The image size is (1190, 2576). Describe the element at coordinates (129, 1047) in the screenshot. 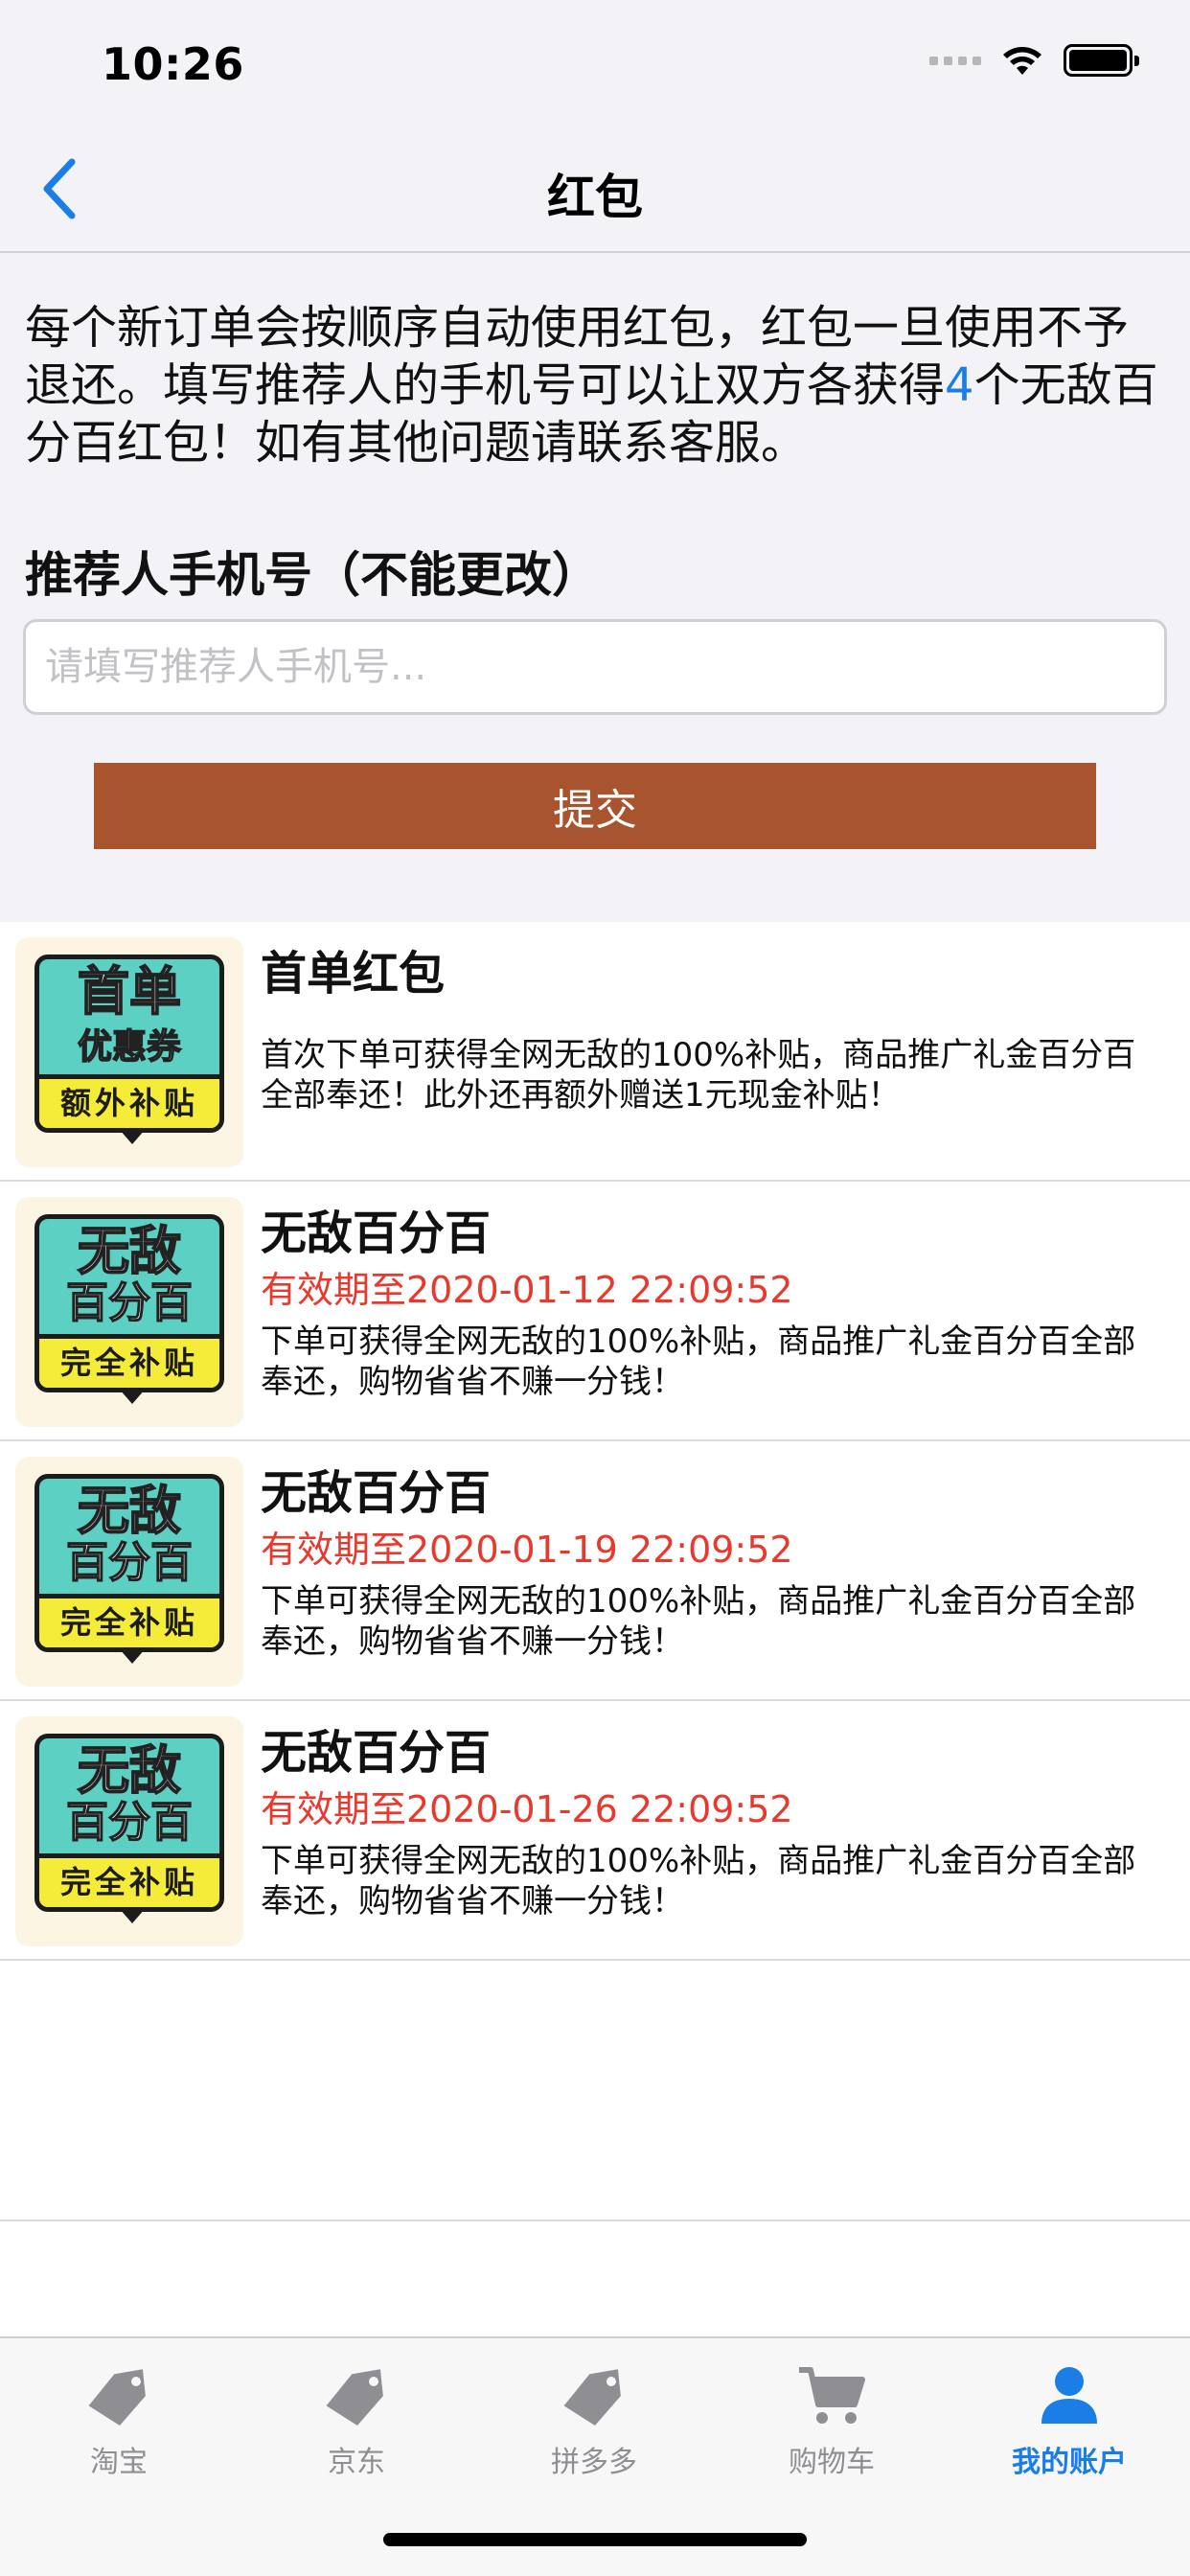

I see `coupon-icon-line2: 优惠券` at that location.